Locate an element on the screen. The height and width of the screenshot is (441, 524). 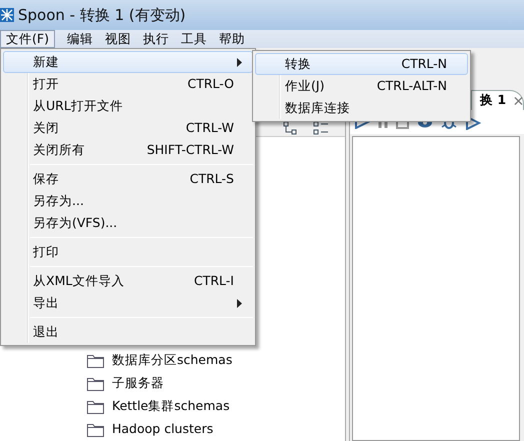
menu-item: 转换 CTRL-N is located at coordinates (361, 64).